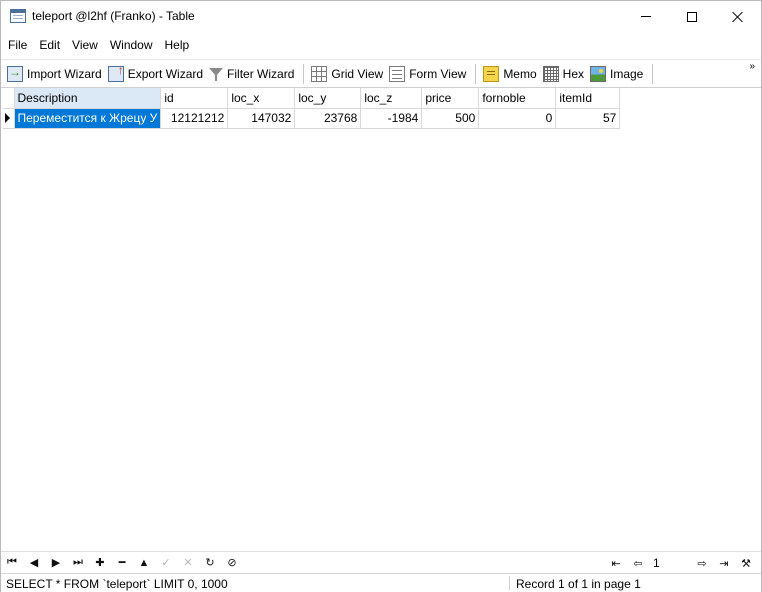  Describe the element at coordinates (746, 563) in the screenshot. I see `settings-tools-icon: ⚒` at that location.